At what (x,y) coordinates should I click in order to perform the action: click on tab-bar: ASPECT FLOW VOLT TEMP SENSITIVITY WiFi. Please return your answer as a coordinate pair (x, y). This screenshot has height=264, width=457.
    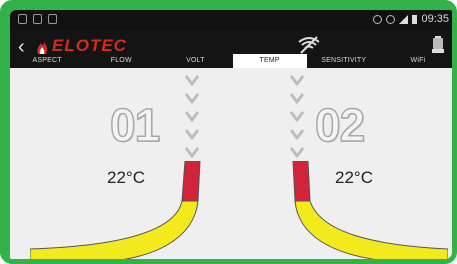
    Looking at the image, I should click on (231, 61).